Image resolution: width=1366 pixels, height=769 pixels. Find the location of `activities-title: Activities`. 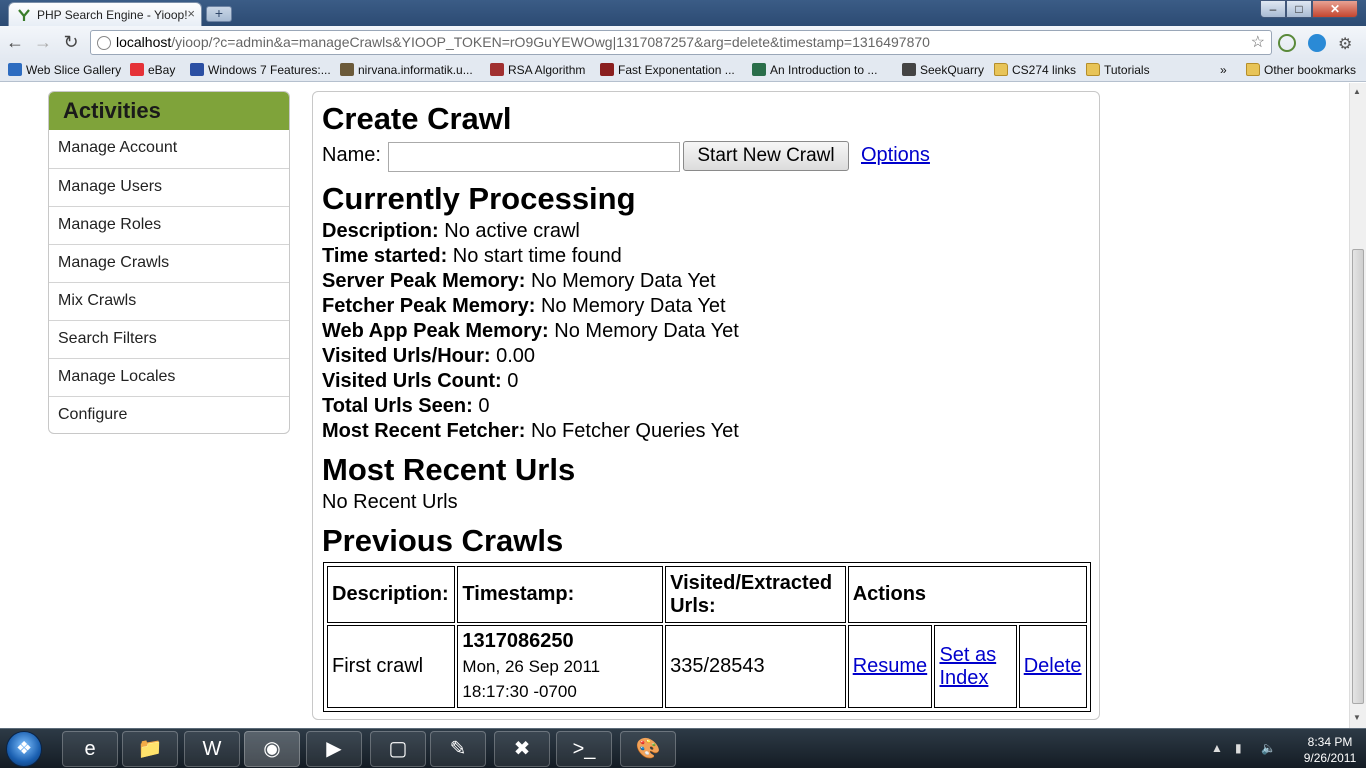

activities-title: Activities is located at coordinates (169, 111).